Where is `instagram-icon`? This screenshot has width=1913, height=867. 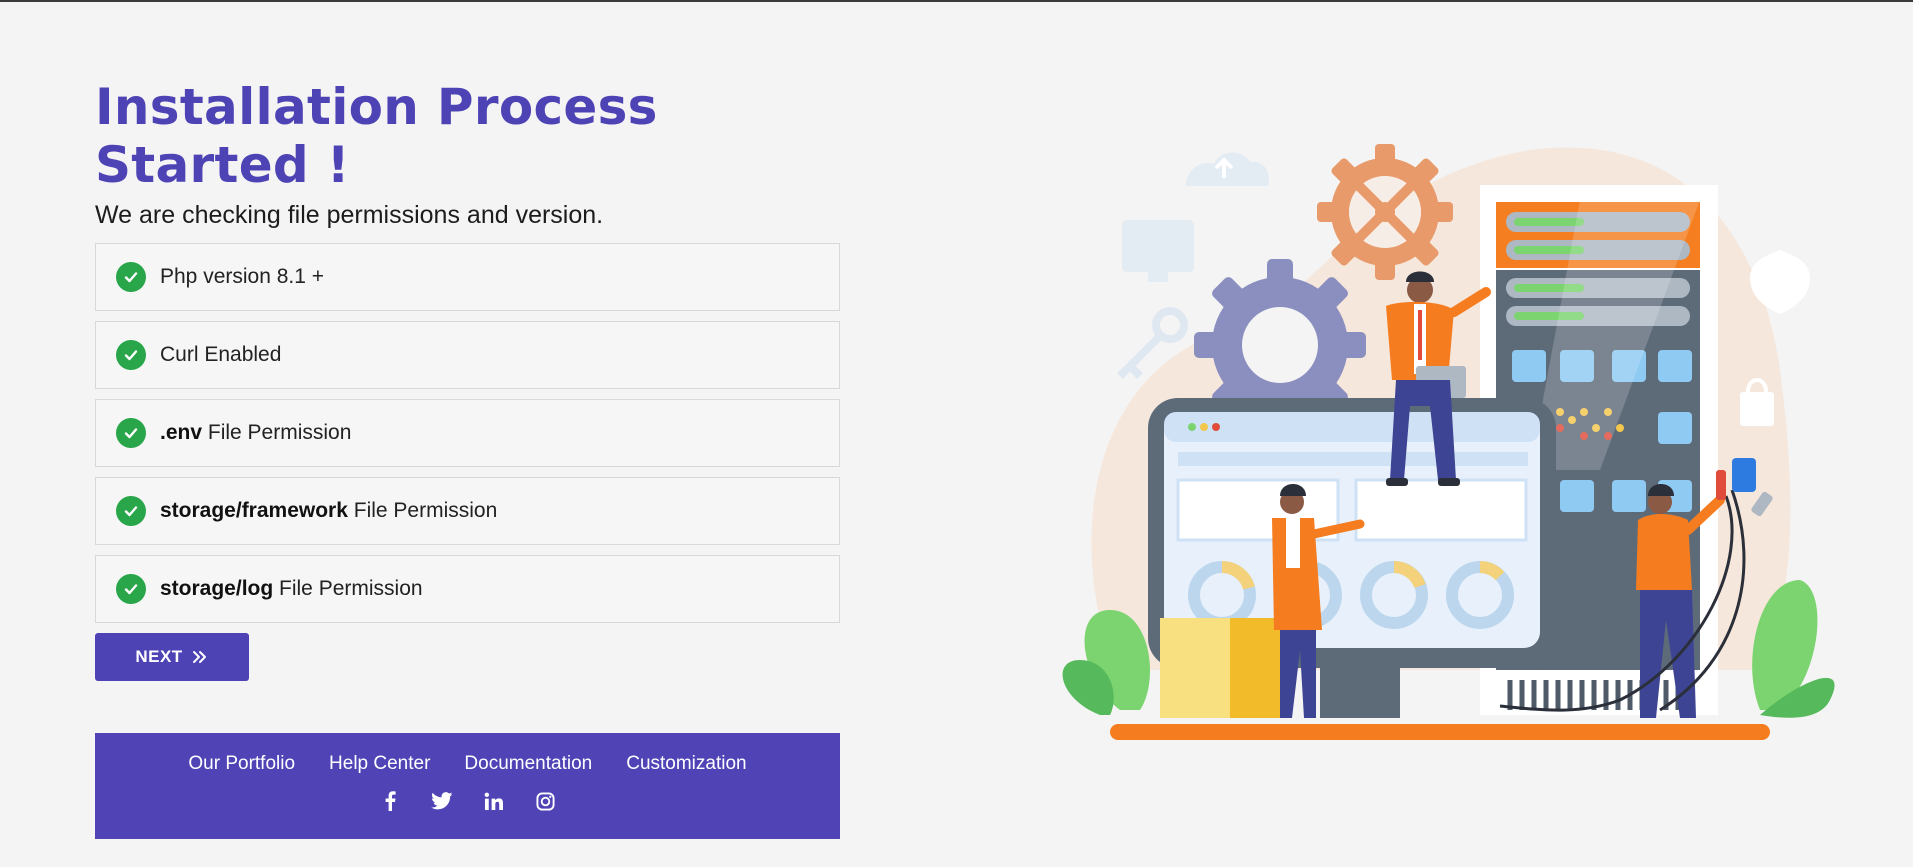
instagram-icon is located at coordinates (546, 801).